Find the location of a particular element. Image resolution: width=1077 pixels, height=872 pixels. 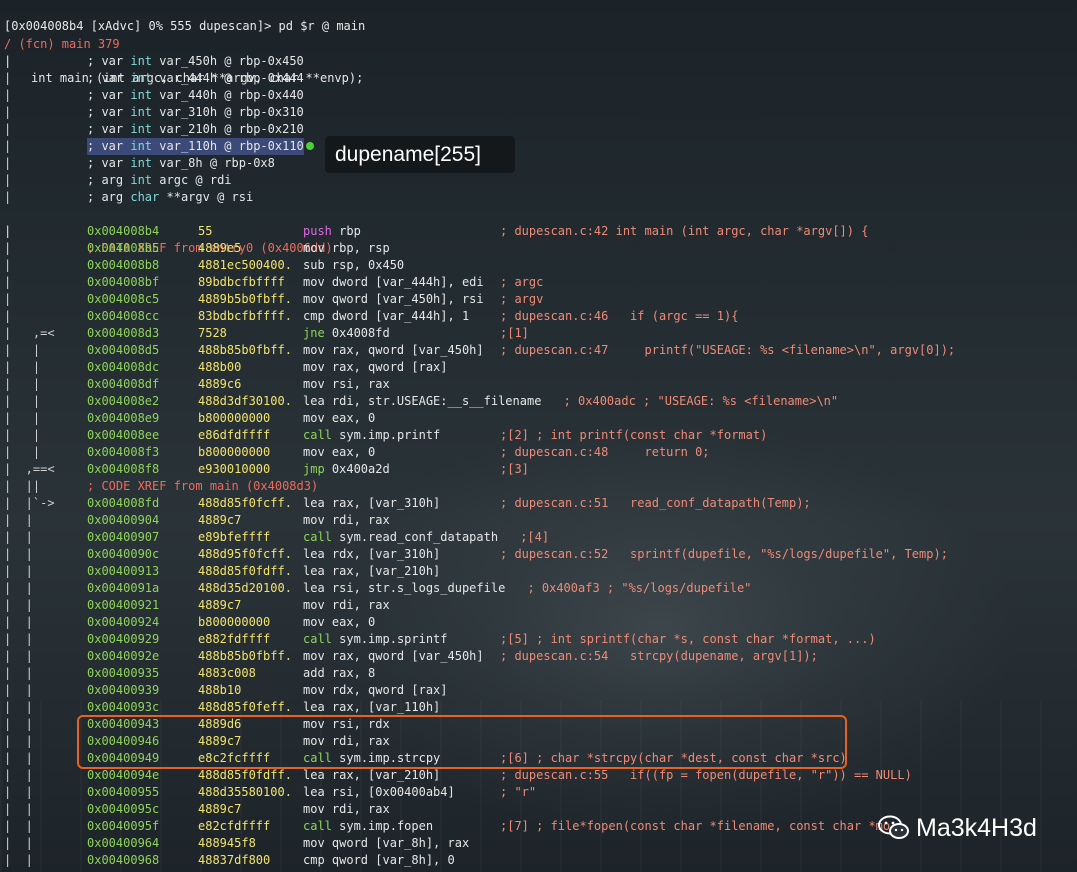

instruction-row: | | 0x004008e9 b800000000 mov eax, 0 is located at coordinates (538, 418).